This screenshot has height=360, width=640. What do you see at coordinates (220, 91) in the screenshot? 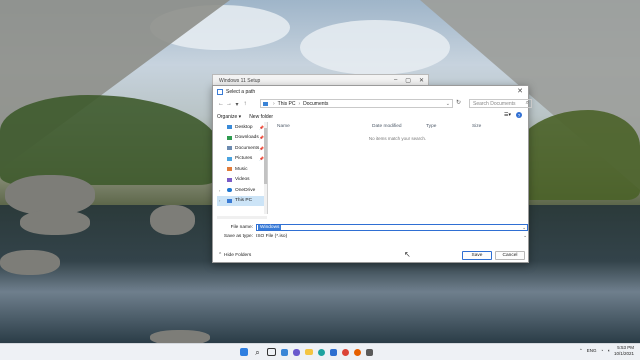
I see `dialog-app-icon` at bounding box center [220, 91].